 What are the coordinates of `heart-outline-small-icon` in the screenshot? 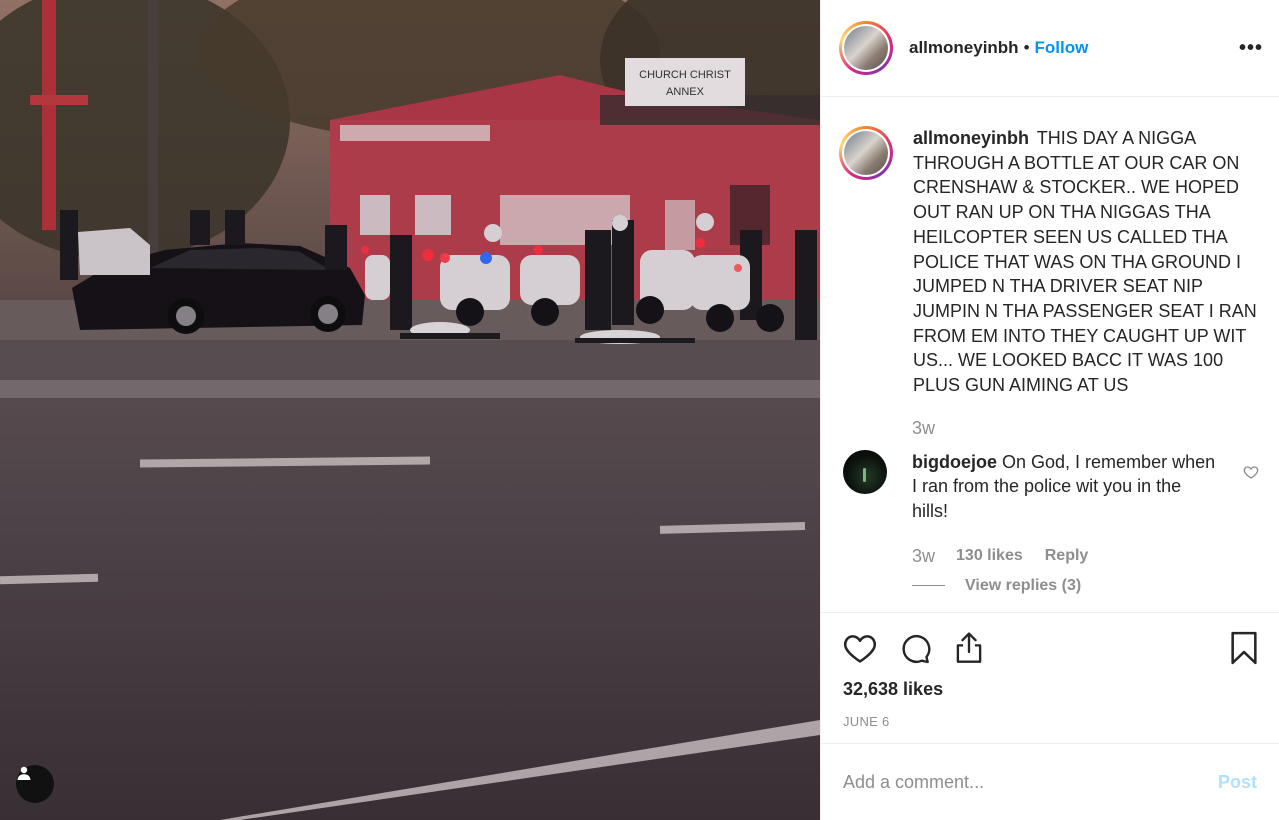 It's located at (1251, 472).